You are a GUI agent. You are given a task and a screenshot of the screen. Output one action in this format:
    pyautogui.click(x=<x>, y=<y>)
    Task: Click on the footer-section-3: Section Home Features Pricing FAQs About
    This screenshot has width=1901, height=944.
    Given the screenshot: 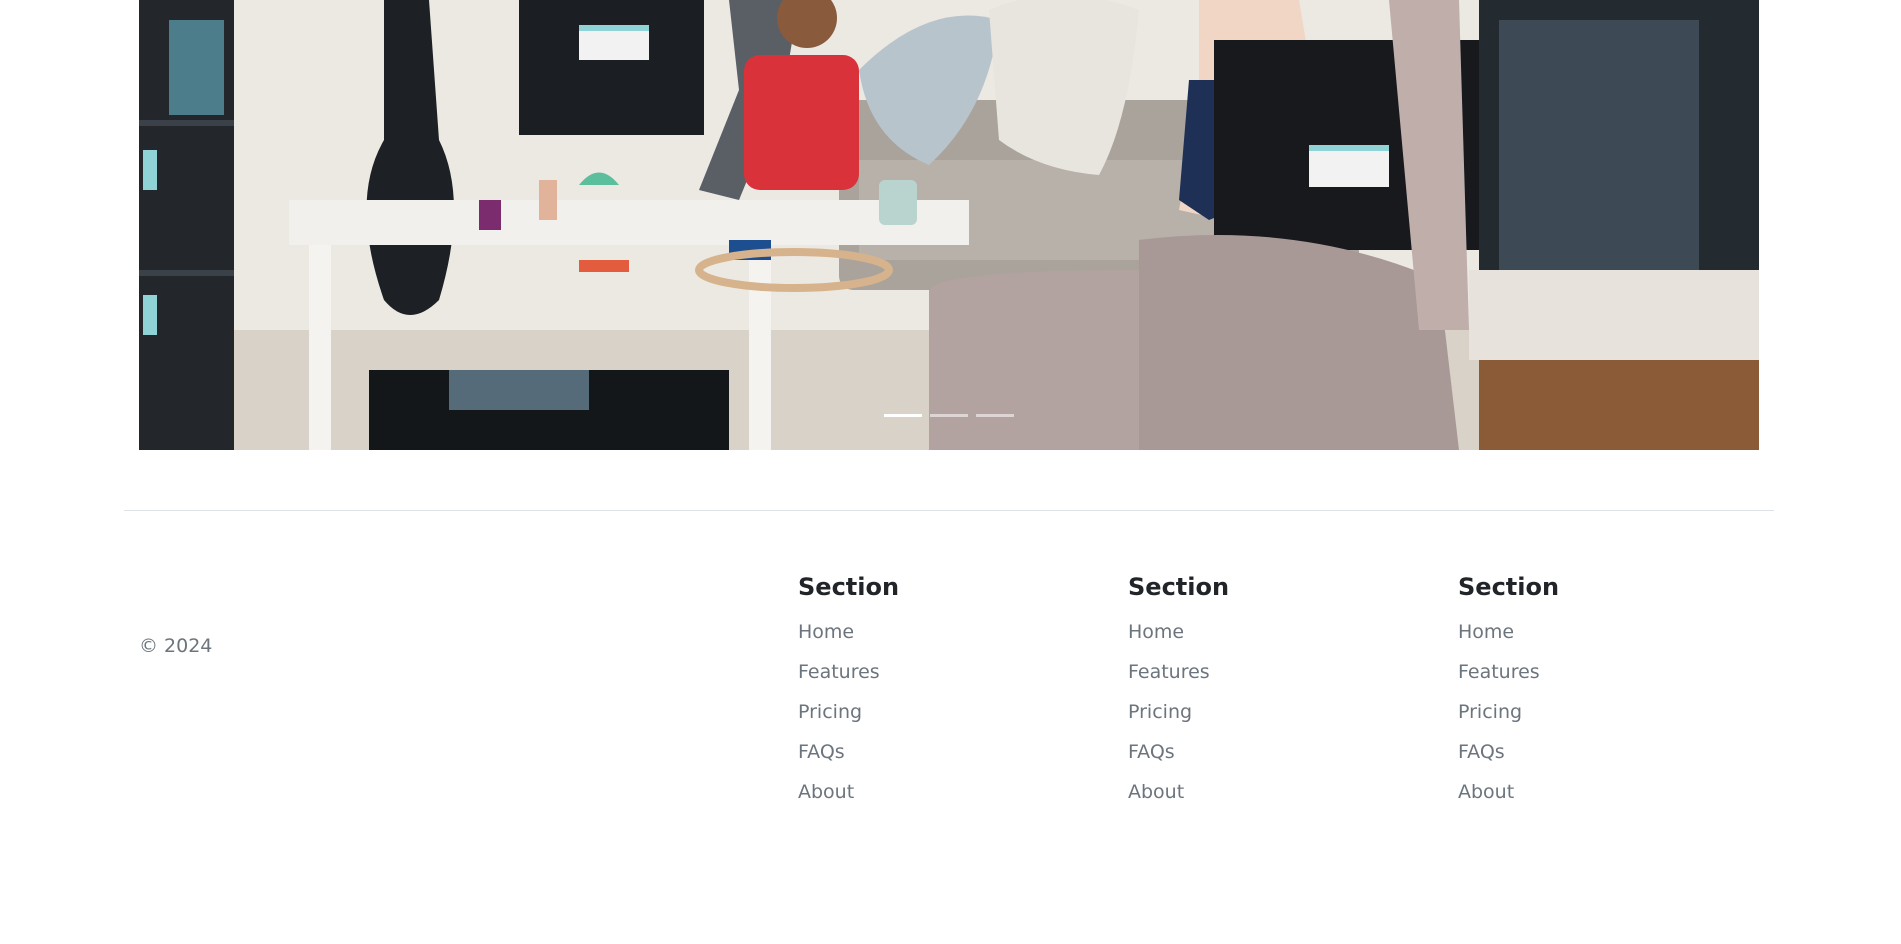 What is the action you would take?
    pyautogui.click(x=1608, y=691)
    